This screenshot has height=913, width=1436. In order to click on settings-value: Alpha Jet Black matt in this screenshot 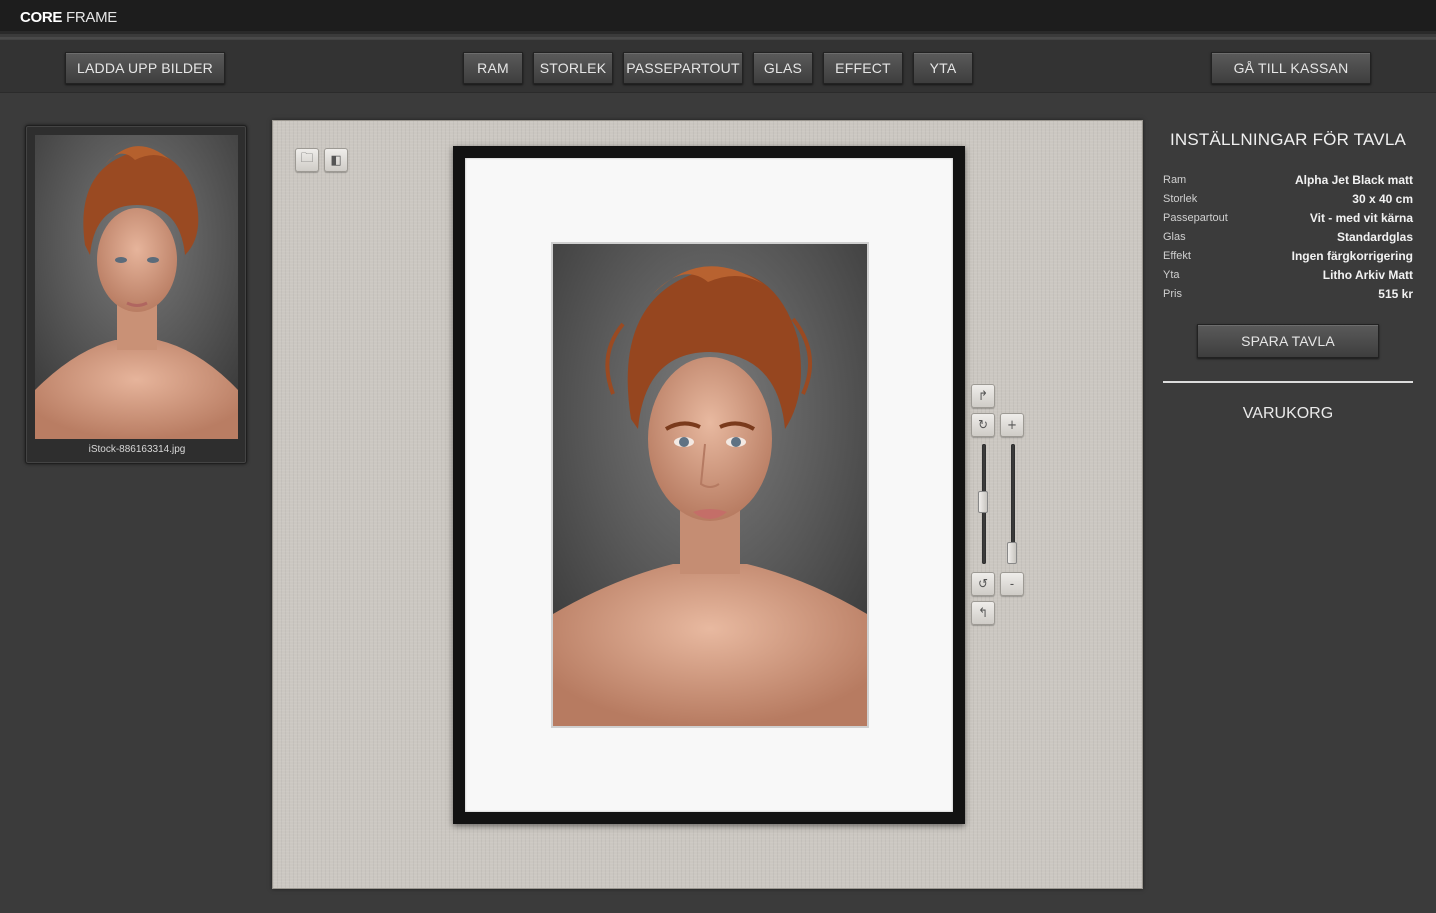, I will do `click(1353, 179)`.